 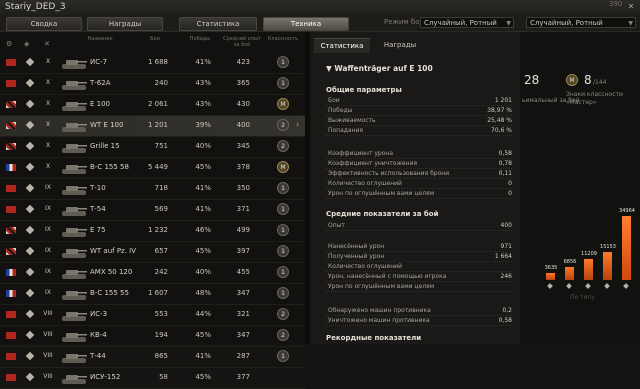 What do you see at coordinates (352, 120) in the screenshot?
I see `stat-label: Выживаемость` at bounding box center [352, 120].